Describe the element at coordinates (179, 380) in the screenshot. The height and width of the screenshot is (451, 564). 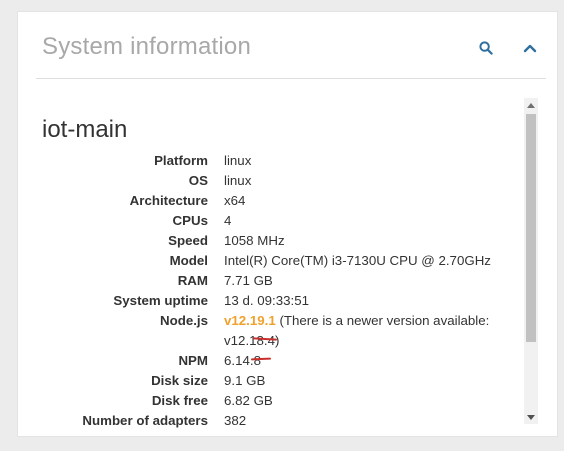
I see `label-disk-size: Disk size` at that location.